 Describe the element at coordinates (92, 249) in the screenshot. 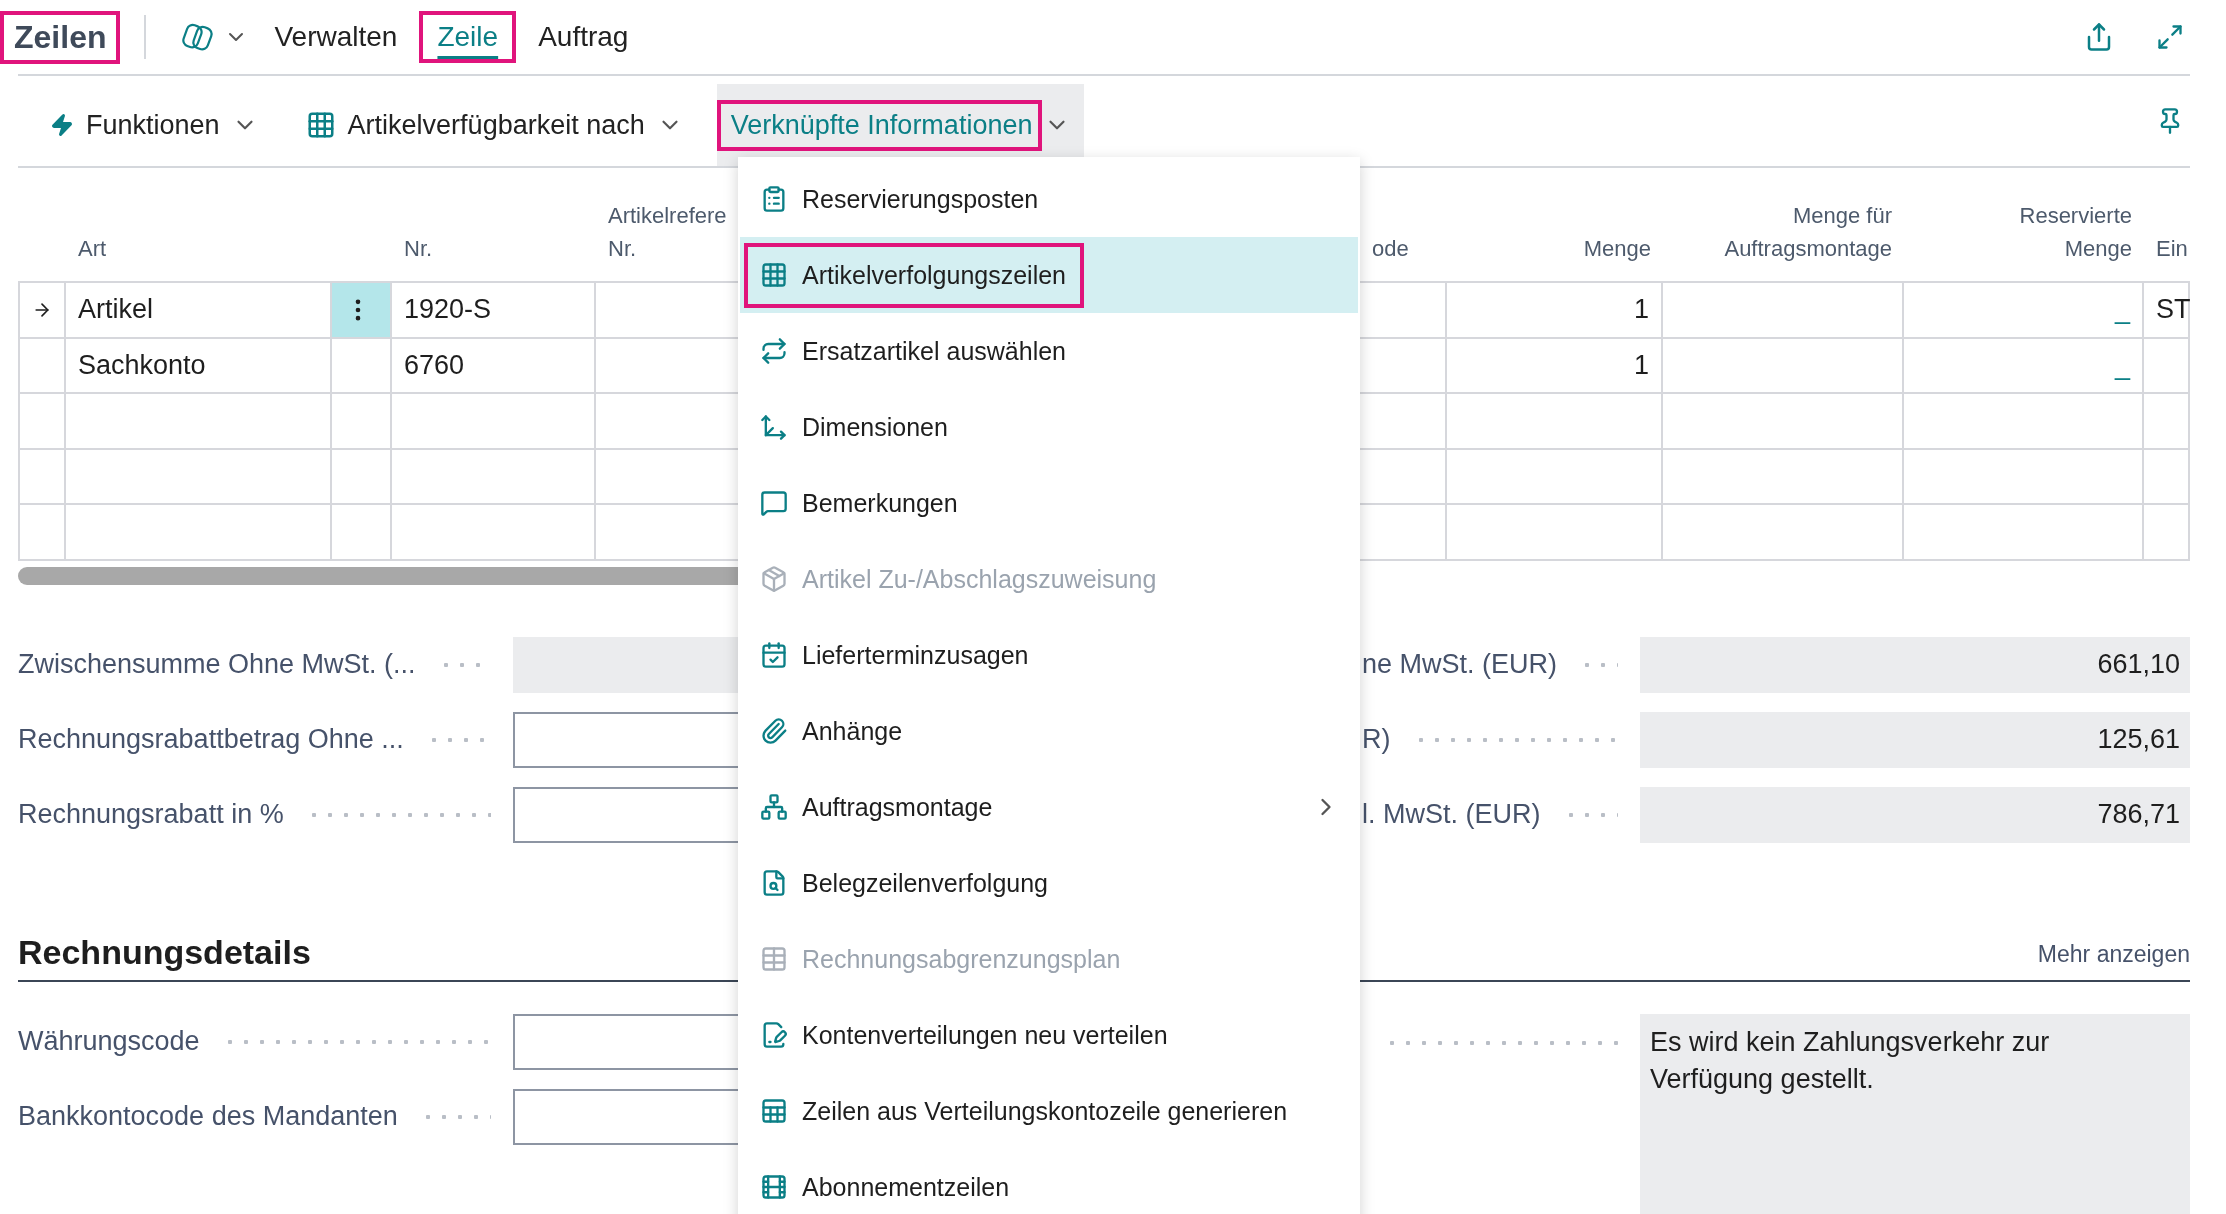

I see `column-header: Art` at that location.